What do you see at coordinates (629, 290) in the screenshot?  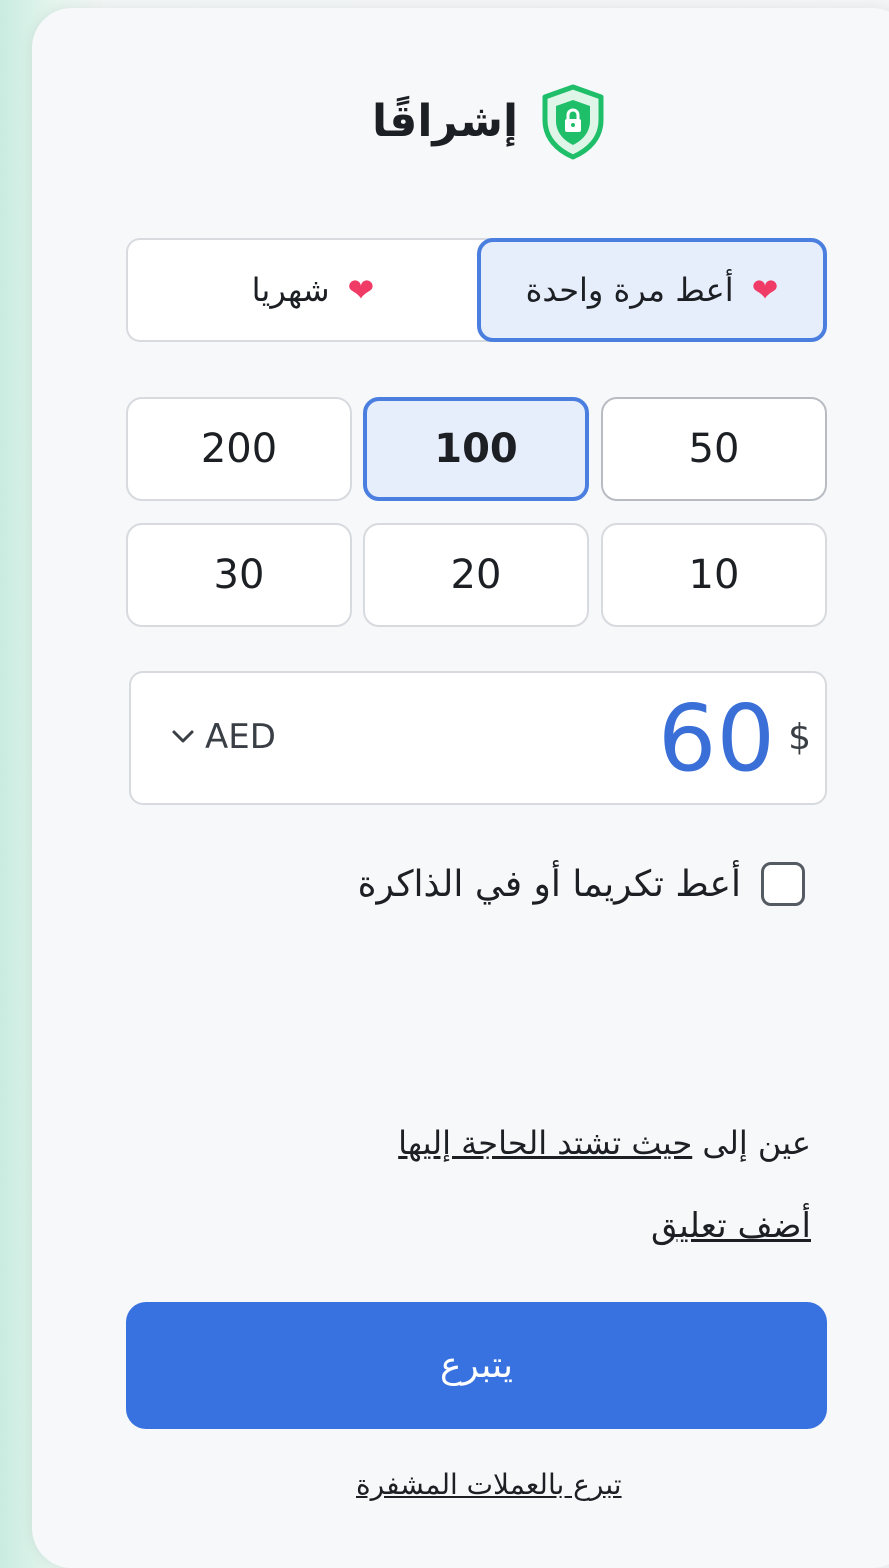 I see `one-time-label: أعط مرة واحدة` at bounding box center [629, 290].